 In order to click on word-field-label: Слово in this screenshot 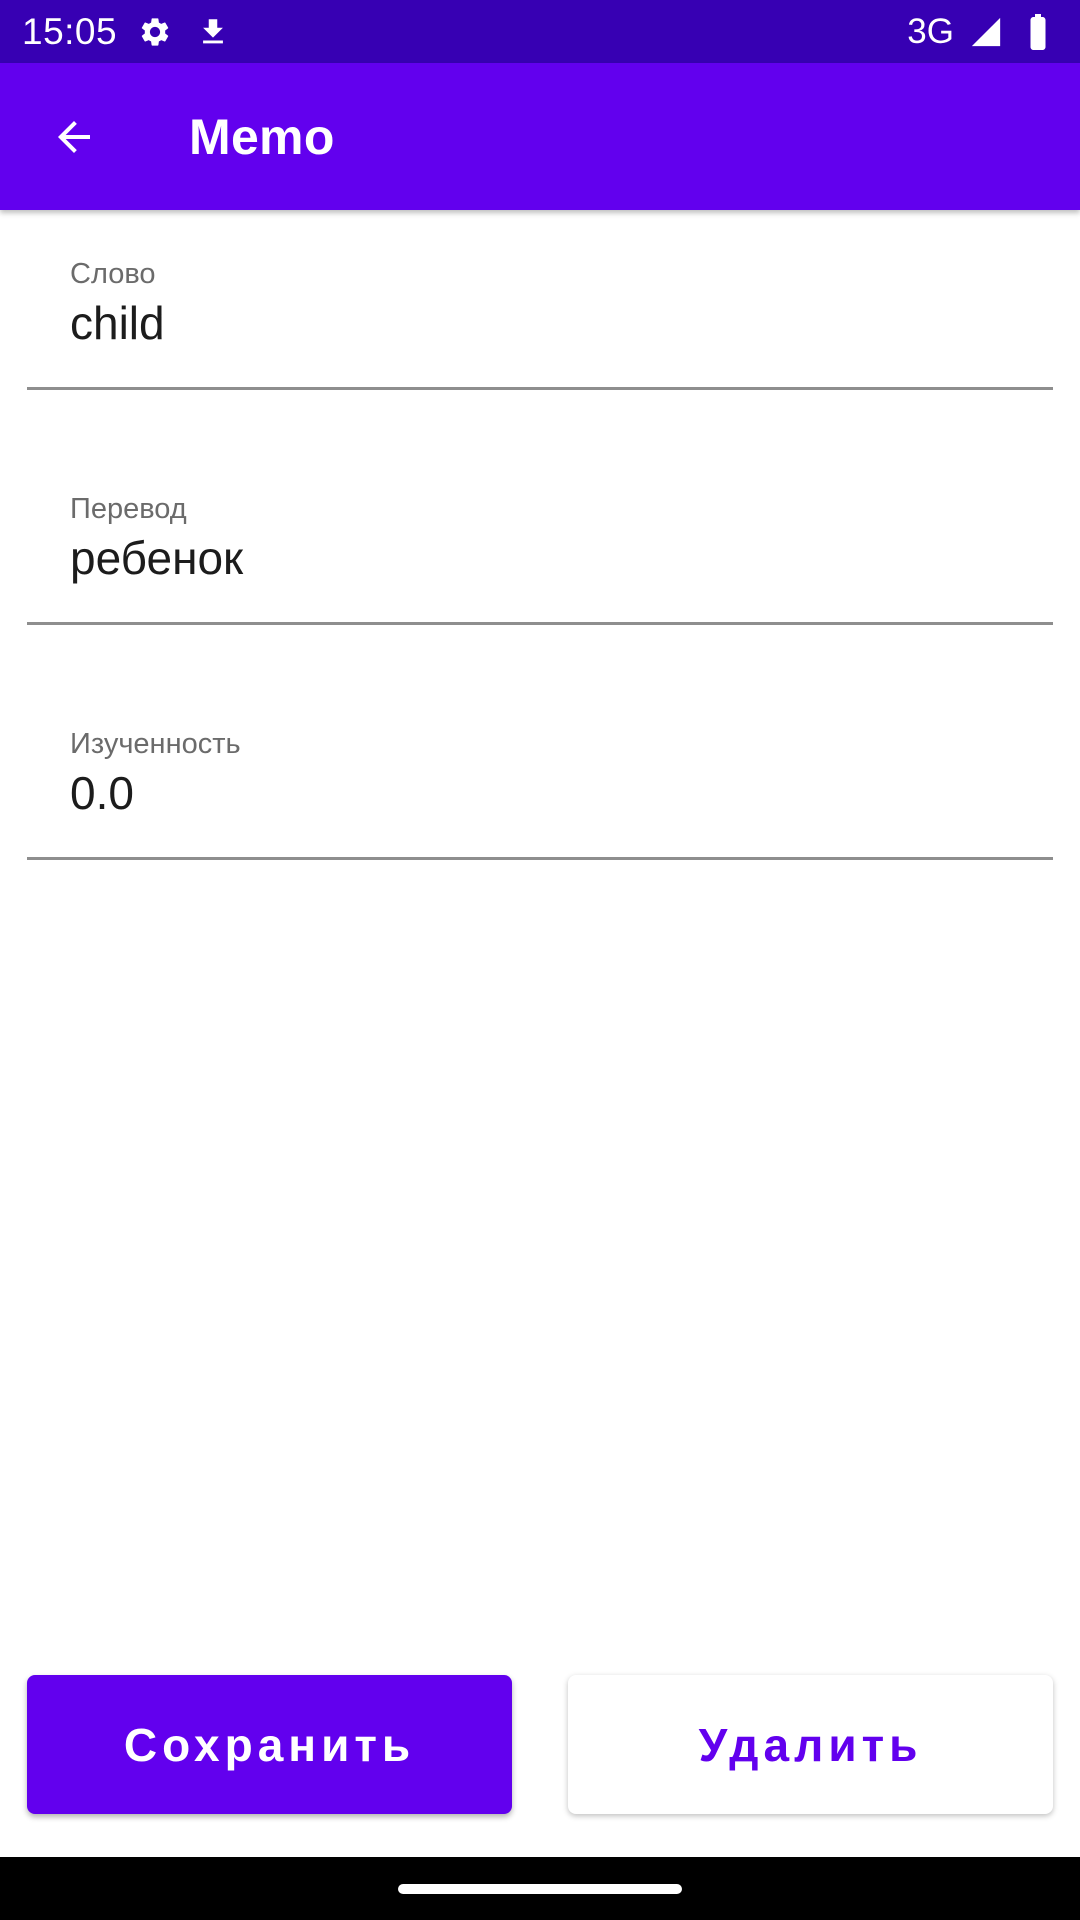, I will do `click(113, 274)`.